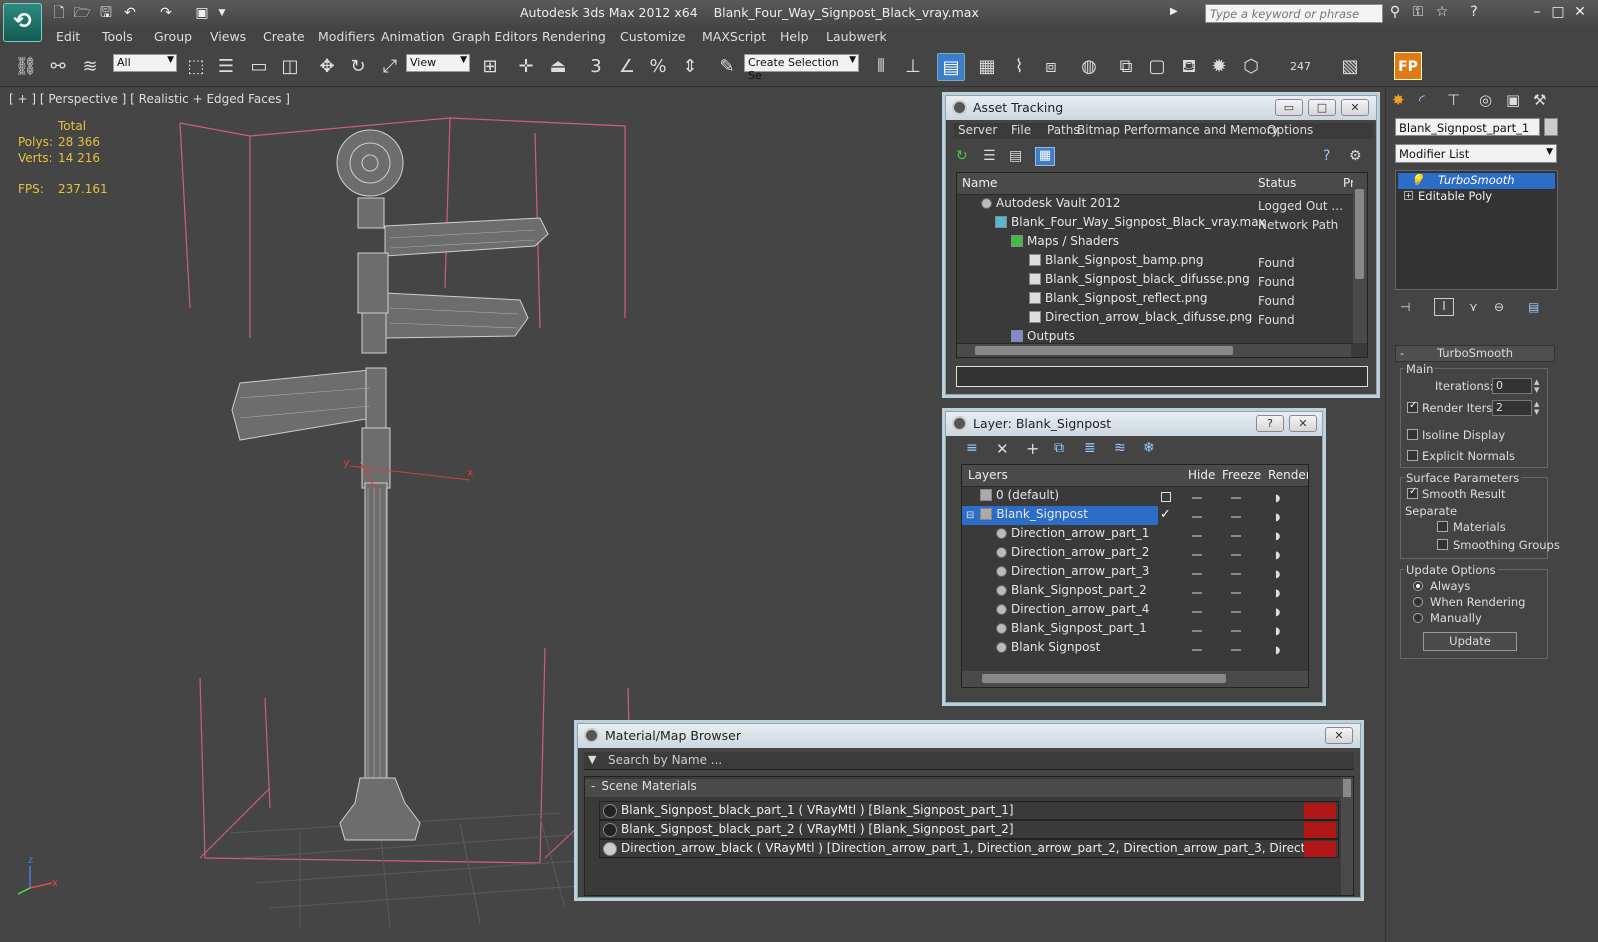 The image size is (1598, 942). I want to click on stack-item-editable-poly: + Editable Poly, so click(1476, 197).